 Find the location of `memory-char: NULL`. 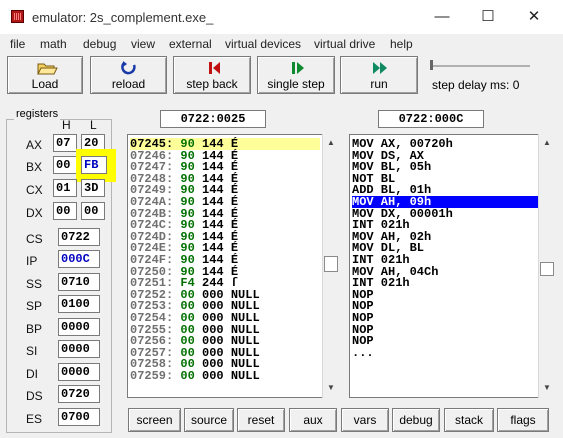

memory-char: NULL is located at coordinates (245, 376).